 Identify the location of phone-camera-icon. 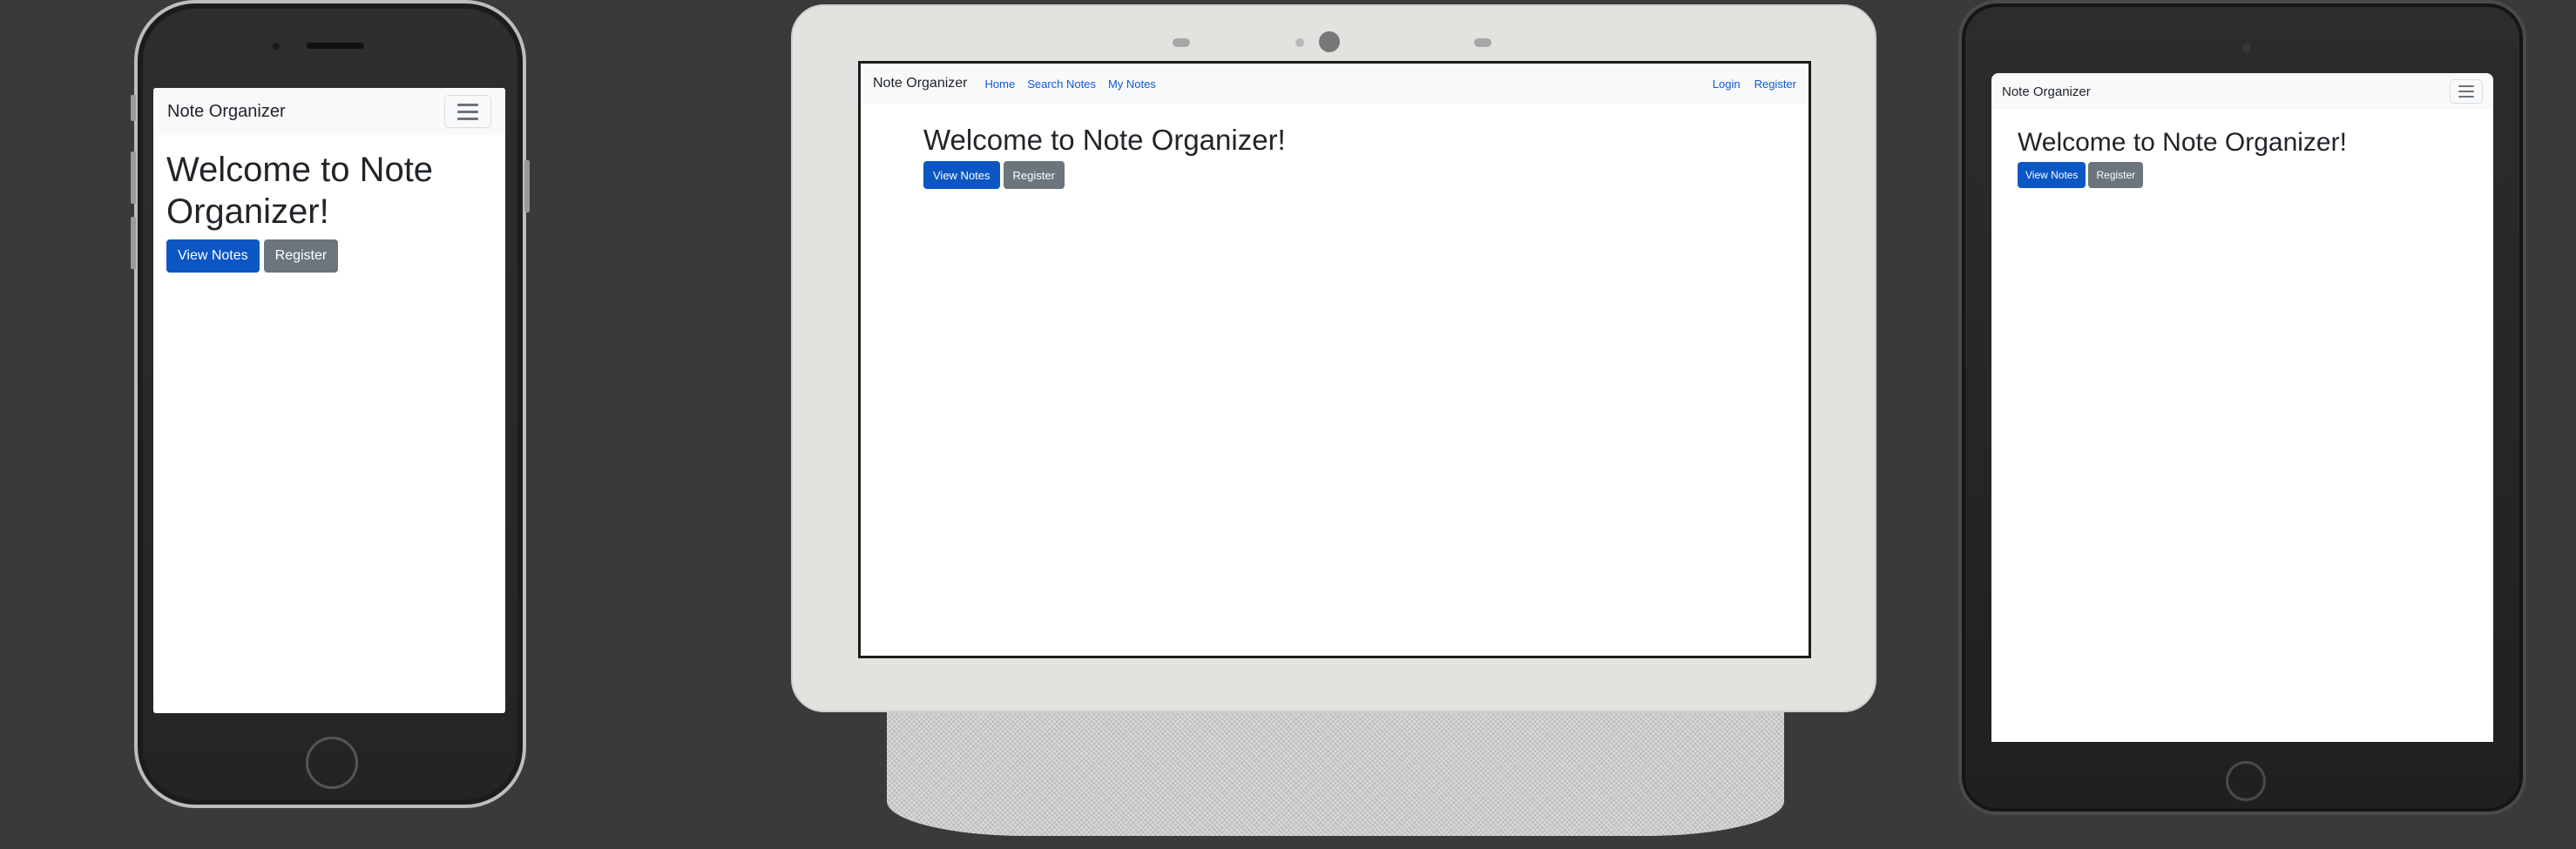
(276, 46).